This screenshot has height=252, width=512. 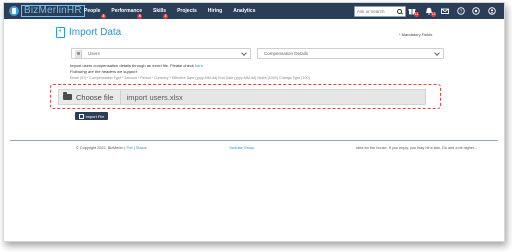 What do you see at coordinates (94, 53) in the screenshot?
I see `entity-select-value: Users` at bounding box center [94, 53].